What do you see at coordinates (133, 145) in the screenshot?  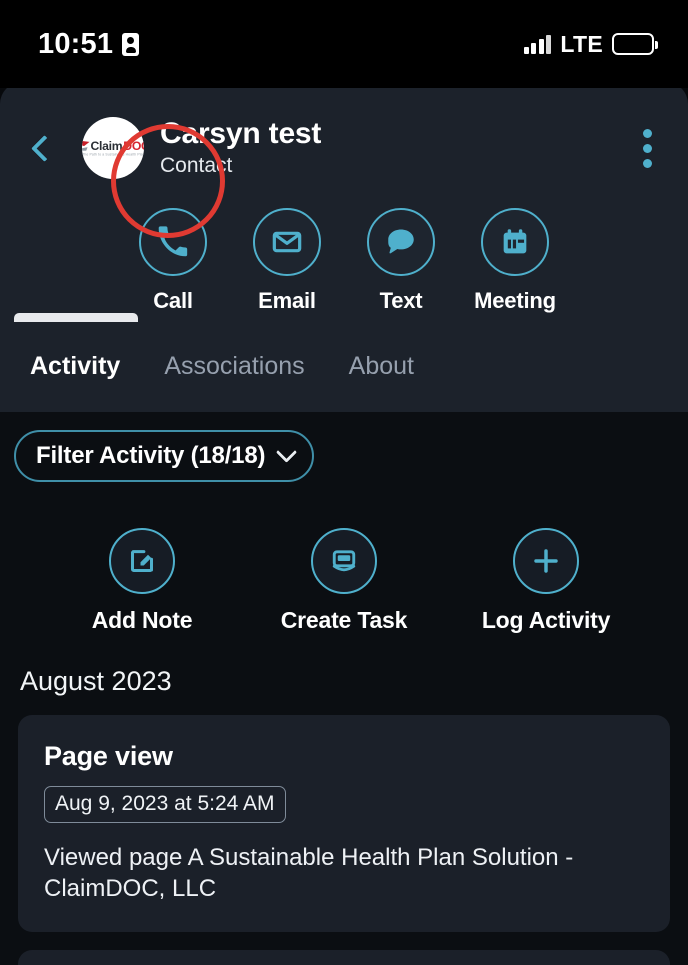 I see `logo-word-doc: DOC` at bounding box center [133, 145].